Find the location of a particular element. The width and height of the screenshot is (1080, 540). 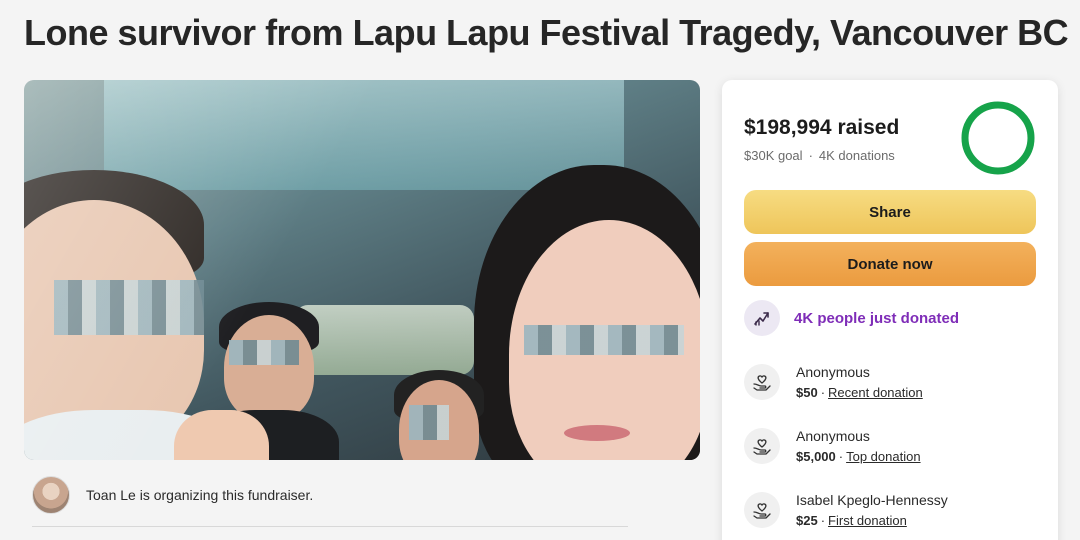

donation-kind-link: Top donation is located at coordinates (883, 456).